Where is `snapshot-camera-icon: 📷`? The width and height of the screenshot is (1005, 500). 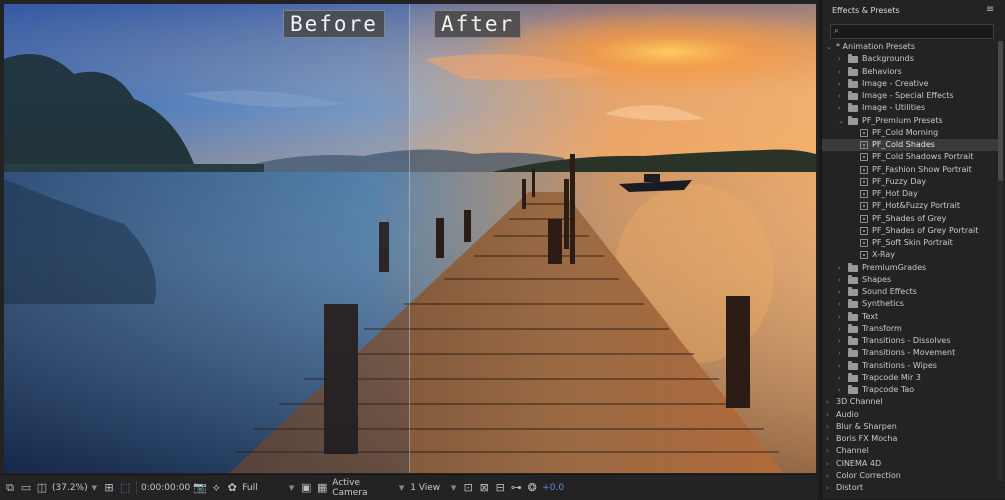
snapshot-camera-icon: 📷 is located at coordinates (200, 488).